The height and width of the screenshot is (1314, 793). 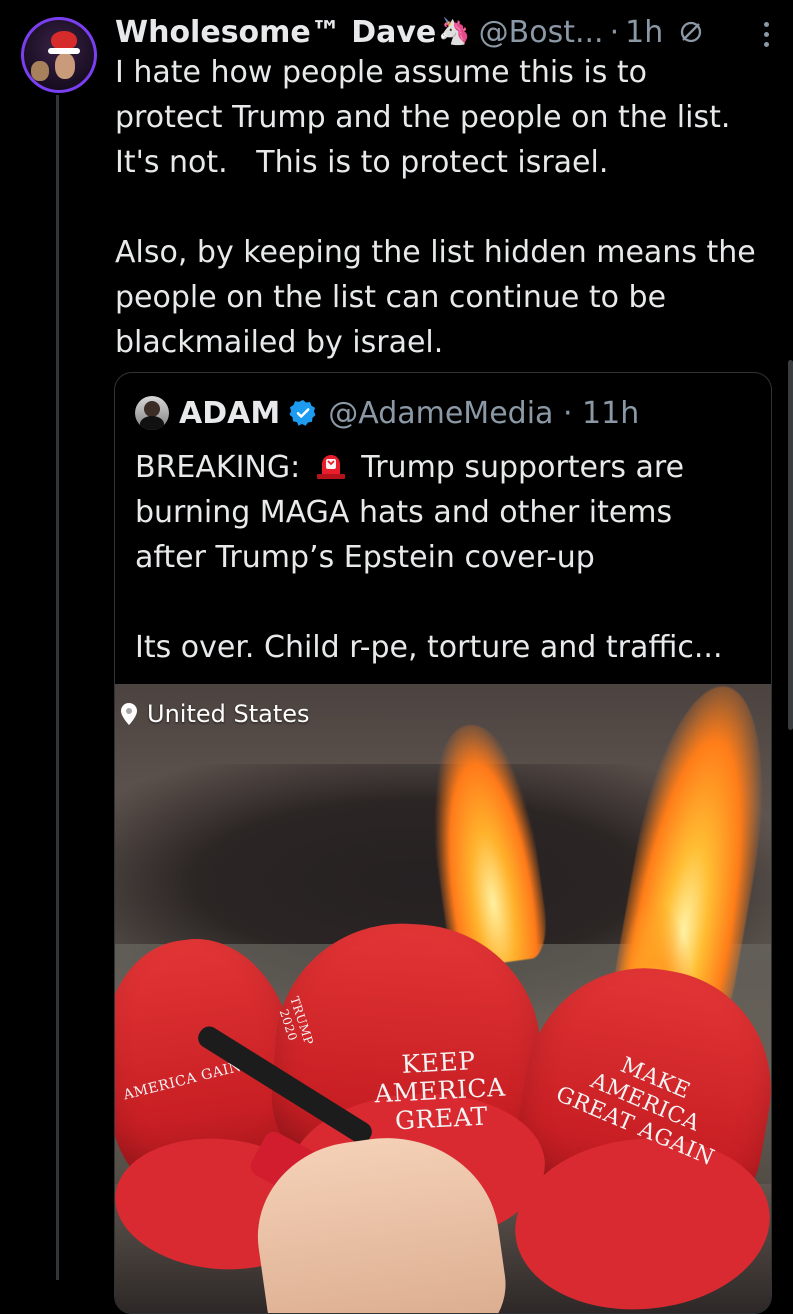 I want to click on avatar-face-image, so click(x=65, y=66).